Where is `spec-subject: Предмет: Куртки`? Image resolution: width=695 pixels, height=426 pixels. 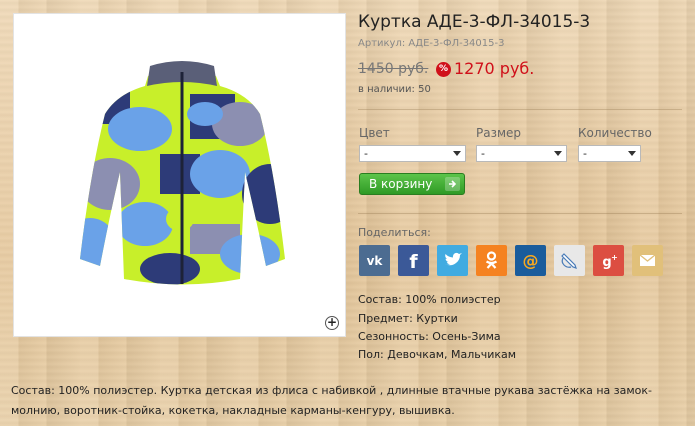 spec-subject: Предмет: Куртки is located at coordinates (408, 318).